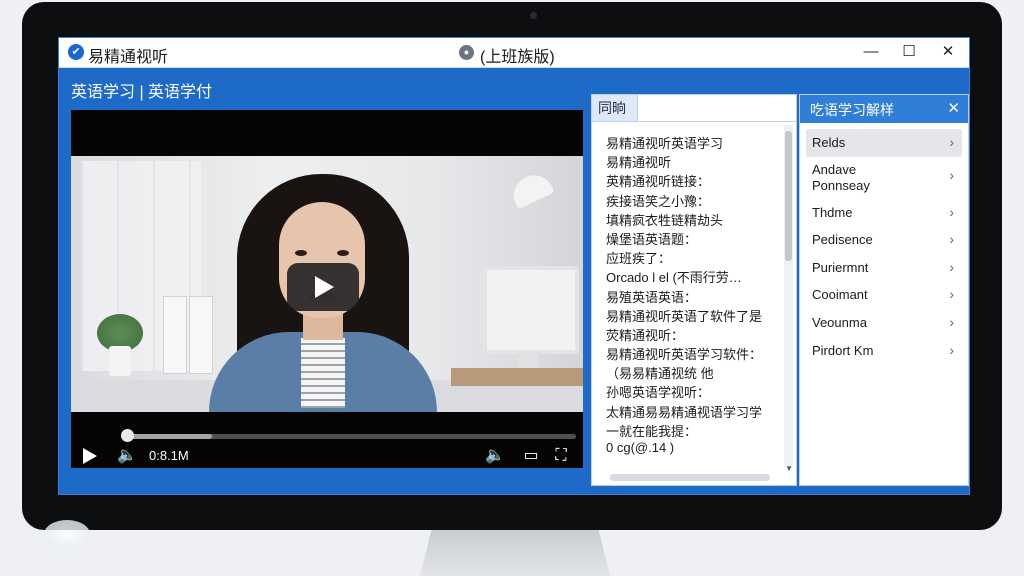 The image size is (1024, 576). I want to click on transcript-line: 易精通视听英语学习软件：, so click(694, 353).